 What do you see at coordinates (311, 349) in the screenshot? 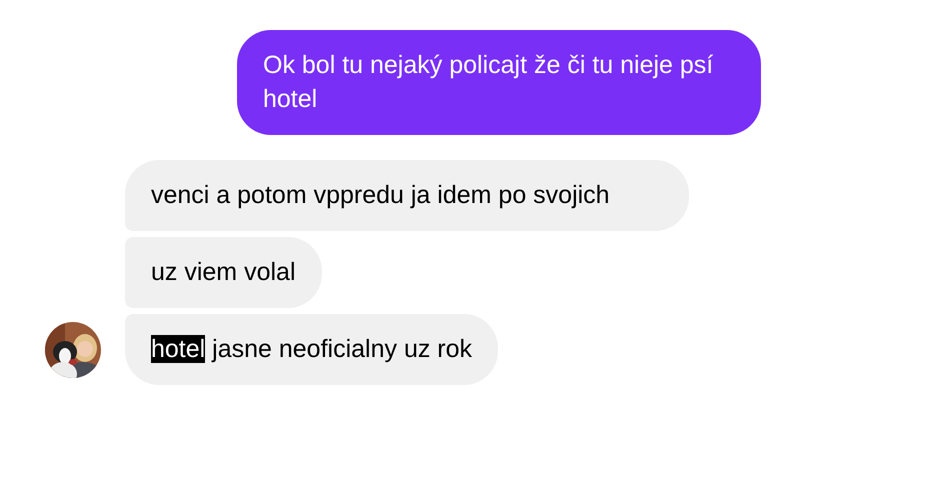
I see `message-text: hotel jasne neoficialny uz rok` at bounding box center [311, 349].